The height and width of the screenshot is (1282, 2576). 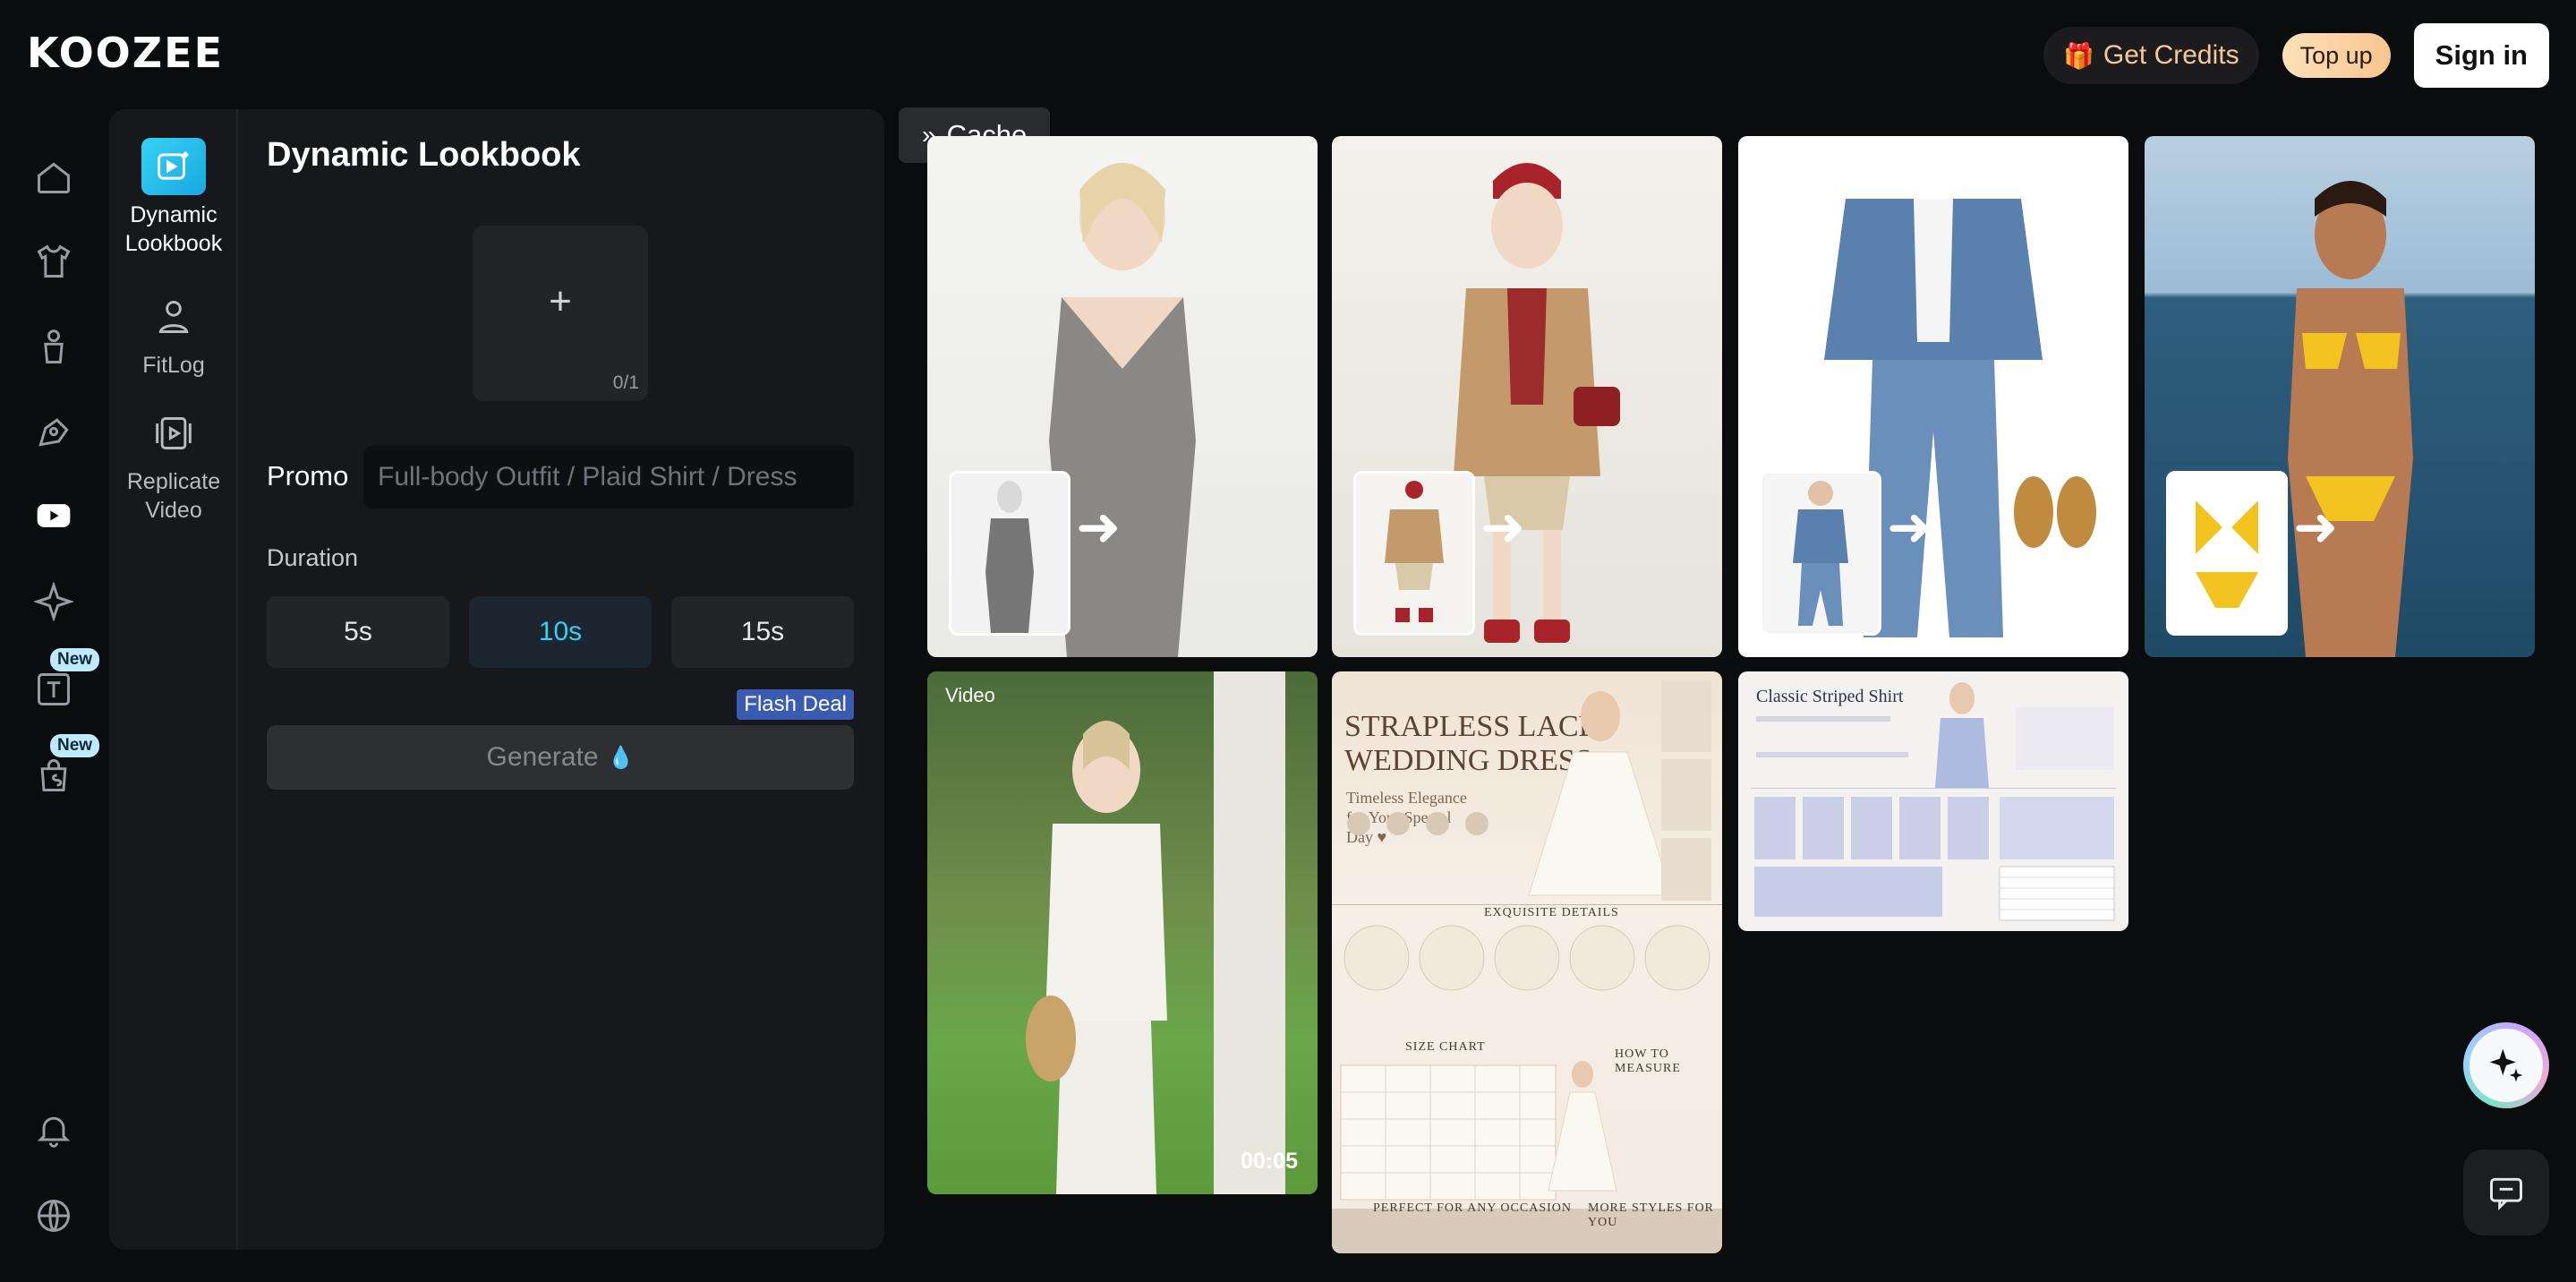 I want to click on header-actions: 🎁 Get Credits Top up Sign in, so click(x=2296, y=55).